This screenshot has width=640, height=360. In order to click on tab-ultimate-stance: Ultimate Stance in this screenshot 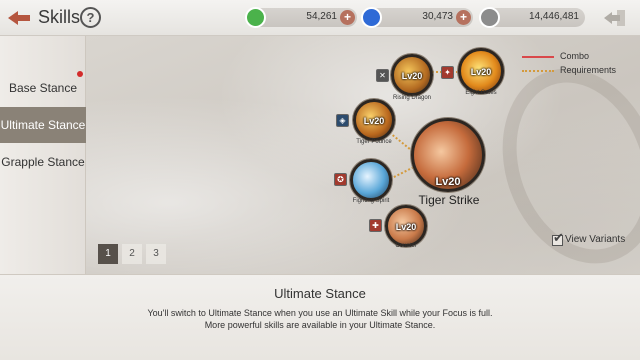, I will do `click(43, 125)`.